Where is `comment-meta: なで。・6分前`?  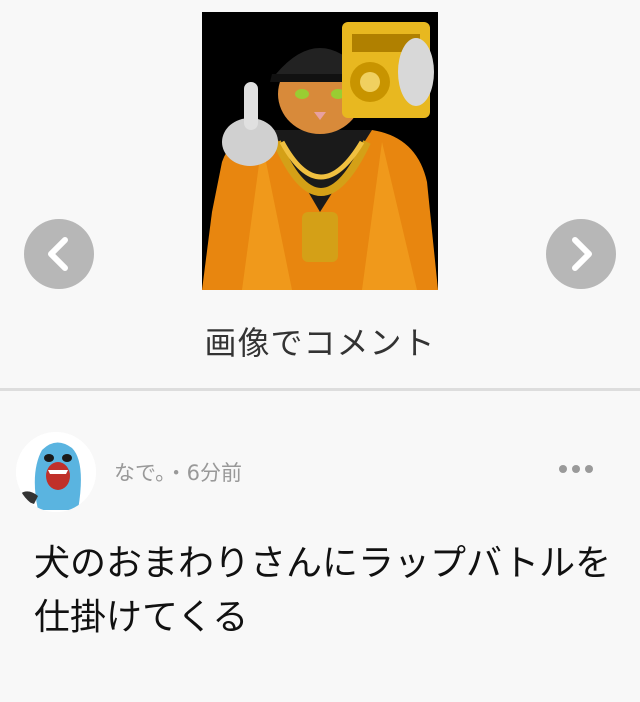 comment-meta: なで。・6分前 is located at coordinates (178, 472).